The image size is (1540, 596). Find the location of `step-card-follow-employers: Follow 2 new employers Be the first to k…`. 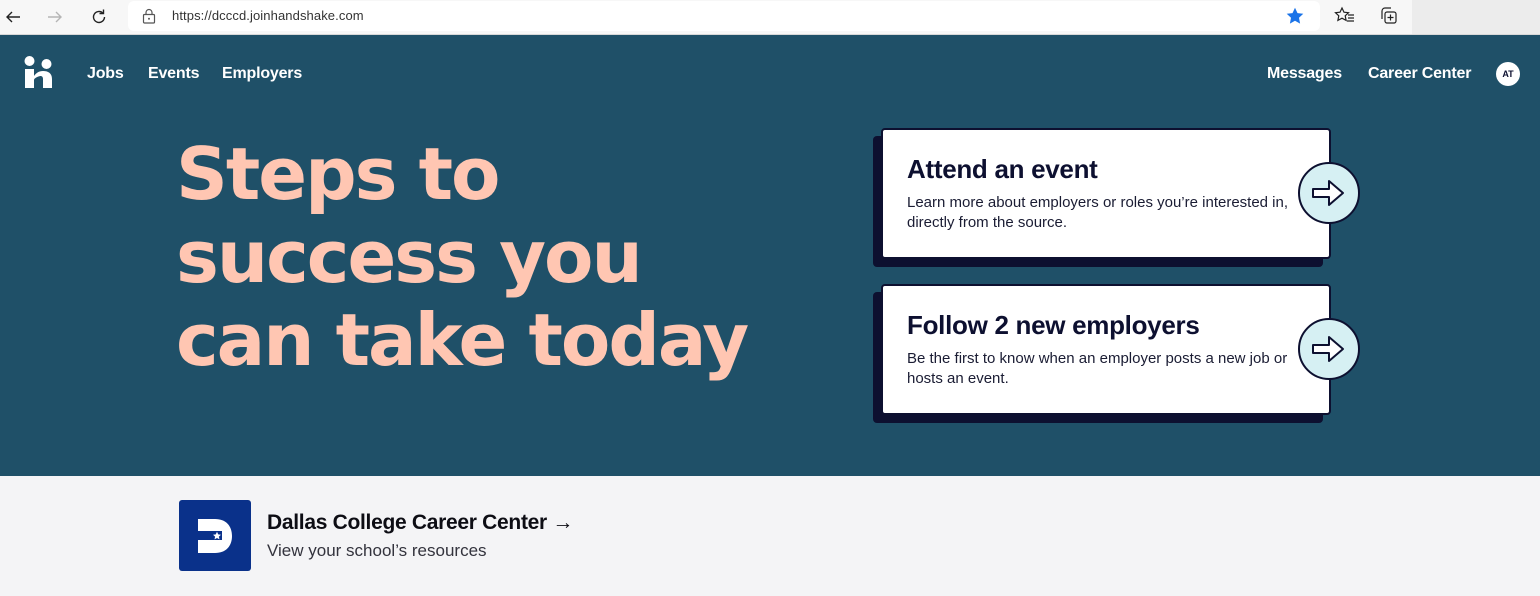

step-card-follow-employers: Follow 2 new employers Be the first to k… is located at coordinates (1116, 354).